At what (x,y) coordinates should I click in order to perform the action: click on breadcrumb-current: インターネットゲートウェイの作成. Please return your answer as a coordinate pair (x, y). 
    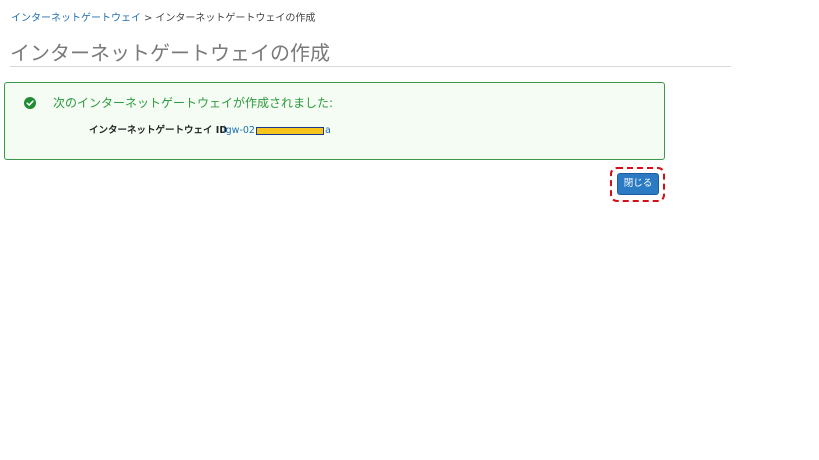
    Looking at the image, I should click on (235, 18).